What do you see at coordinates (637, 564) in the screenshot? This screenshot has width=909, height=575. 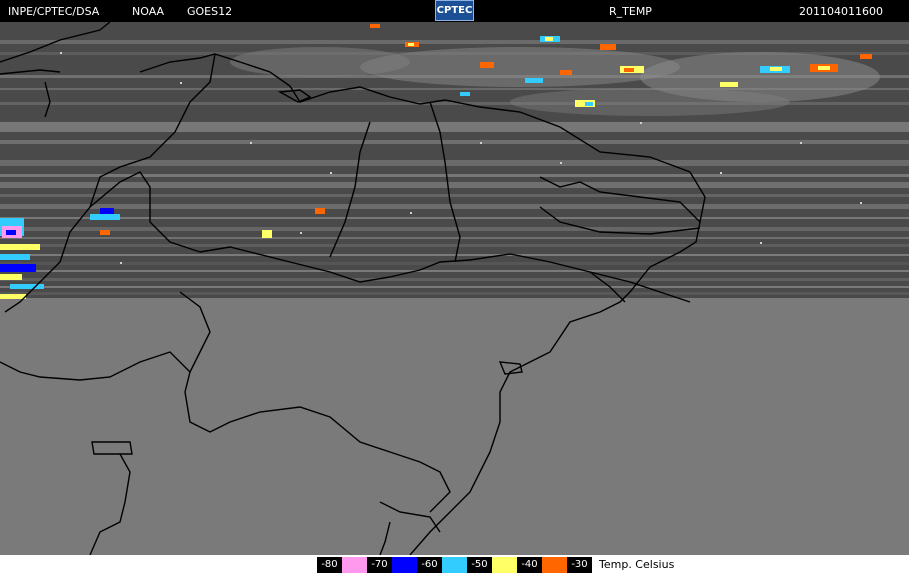 I see `legend-unit-label: Temp. Celsius` at bounding box center [637, 564].